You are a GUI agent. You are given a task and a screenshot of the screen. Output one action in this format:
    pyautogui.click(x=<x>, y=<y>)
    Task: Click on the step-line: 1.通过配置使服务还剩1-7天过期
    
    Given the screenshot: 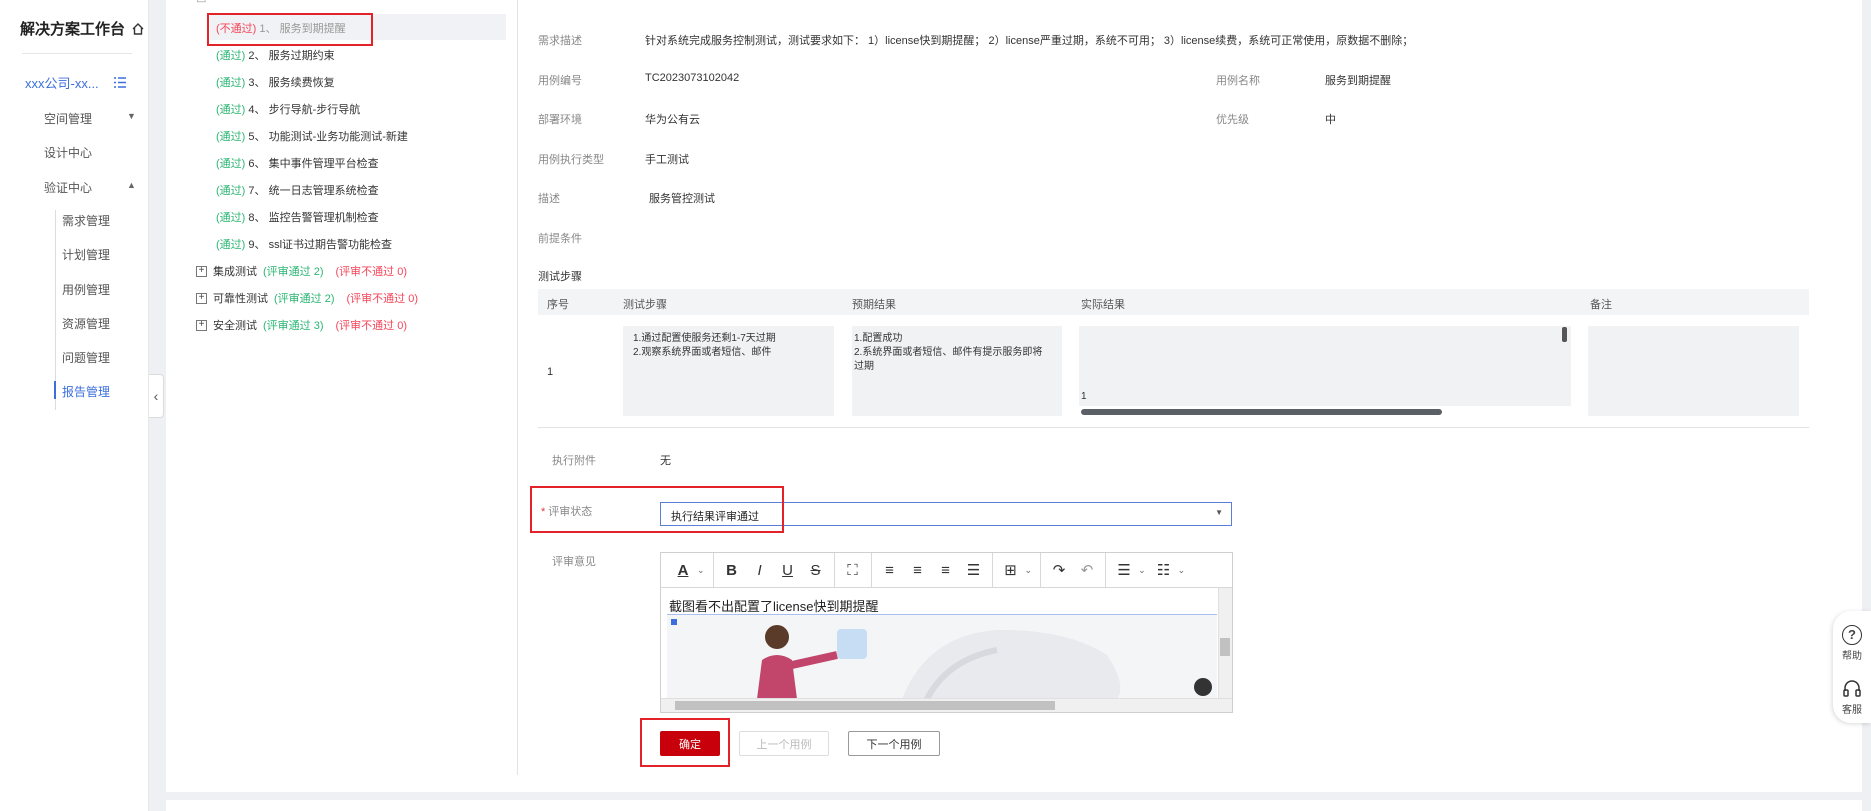 What is the action you would take?
    pyautogui.click(x=704, y=338)
    